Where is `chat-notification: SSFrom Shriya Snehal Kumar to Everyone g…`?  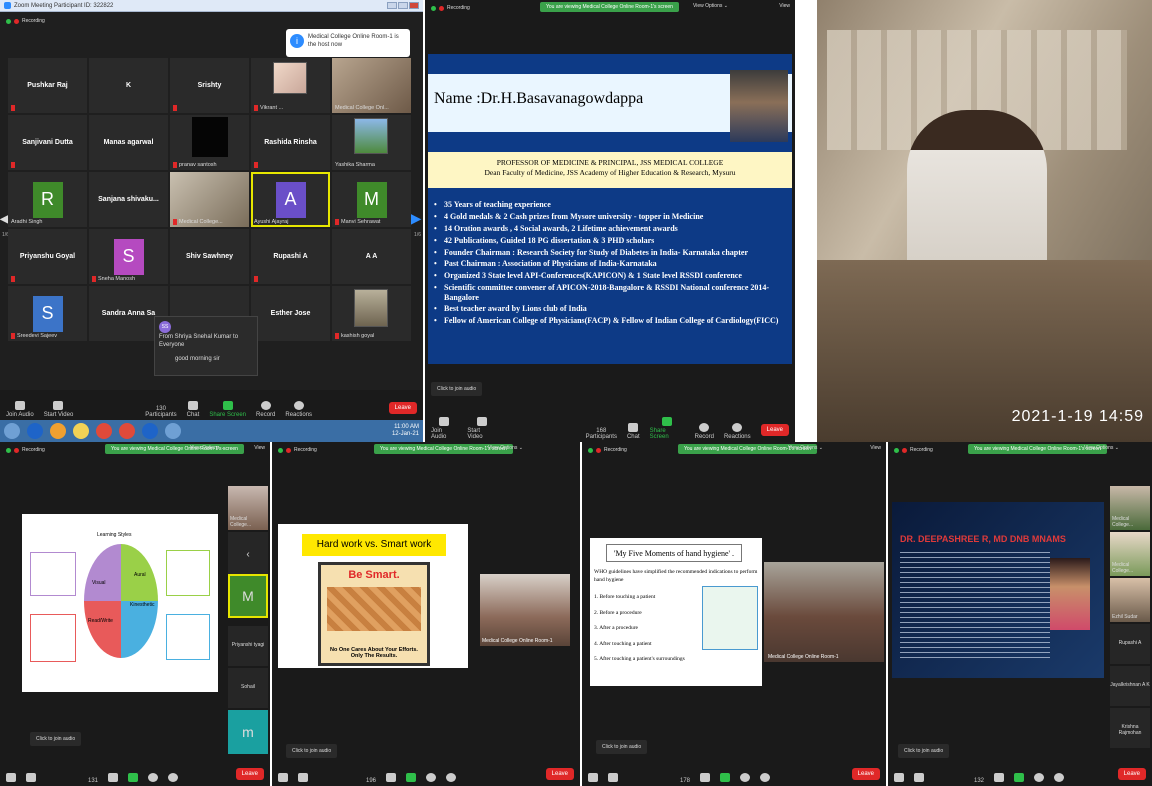
chat-notification: SSFrom Shriya Snehal Kumar to Everyone g… is located at coordinates (206, 346).